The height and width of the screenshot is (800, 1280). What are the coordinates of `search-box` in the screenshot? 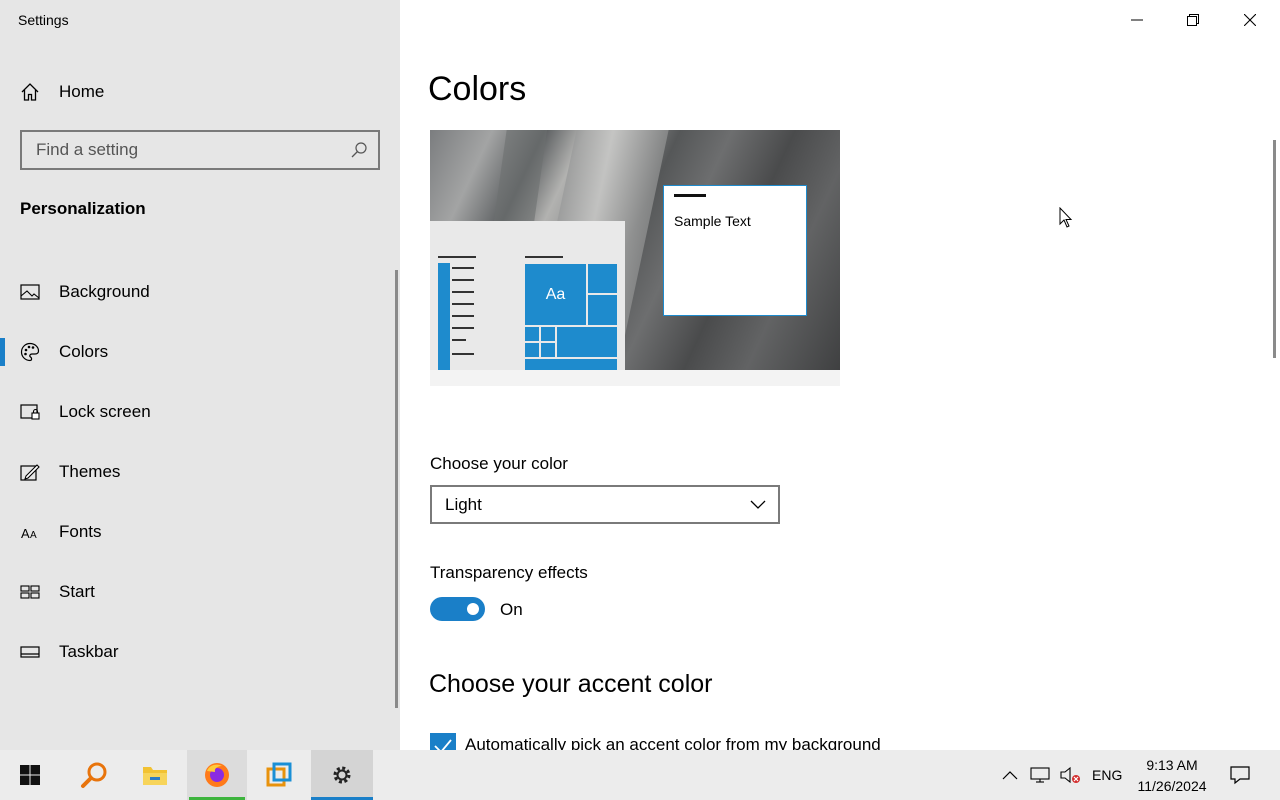 It's located at (200, 150).